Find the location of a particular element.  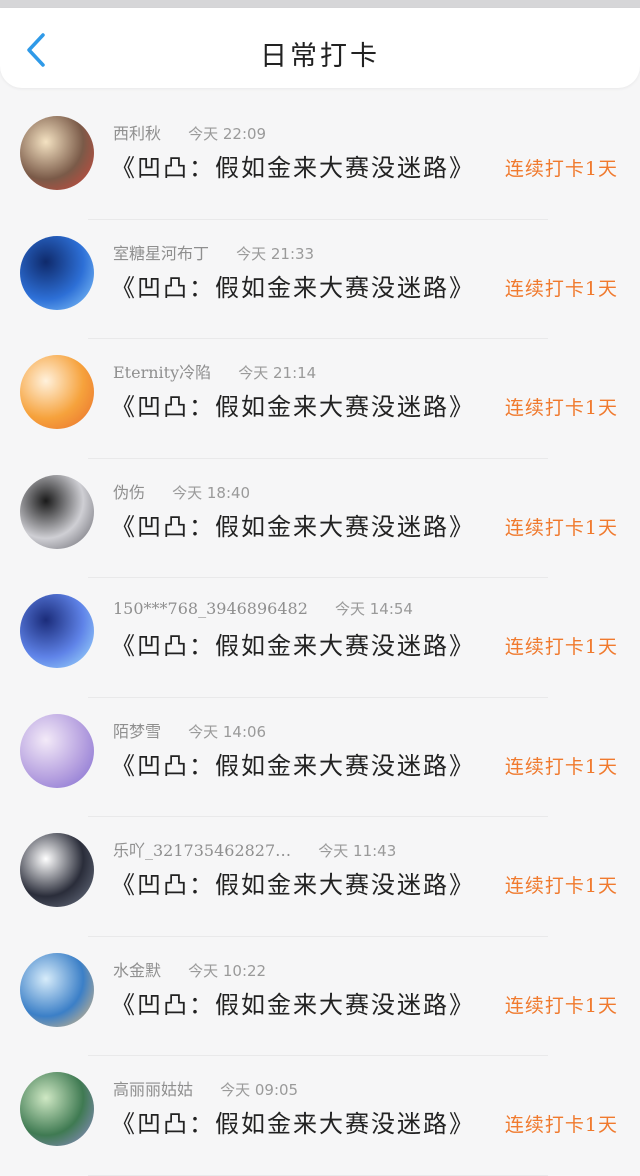

entry-meta: Eternity冷陷 今天 21:14 is located at coordinates (214, 371).